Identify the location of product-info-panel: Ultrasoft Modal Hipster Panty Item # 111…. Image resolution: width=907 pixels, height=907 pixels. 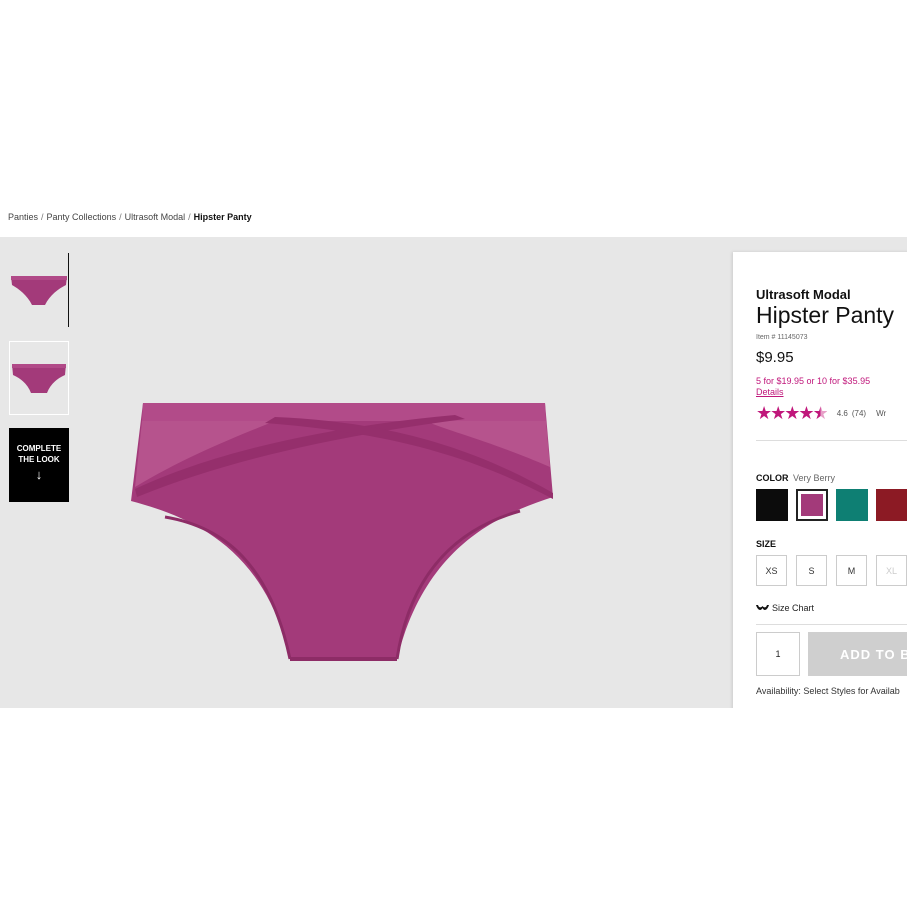
(820, 480).